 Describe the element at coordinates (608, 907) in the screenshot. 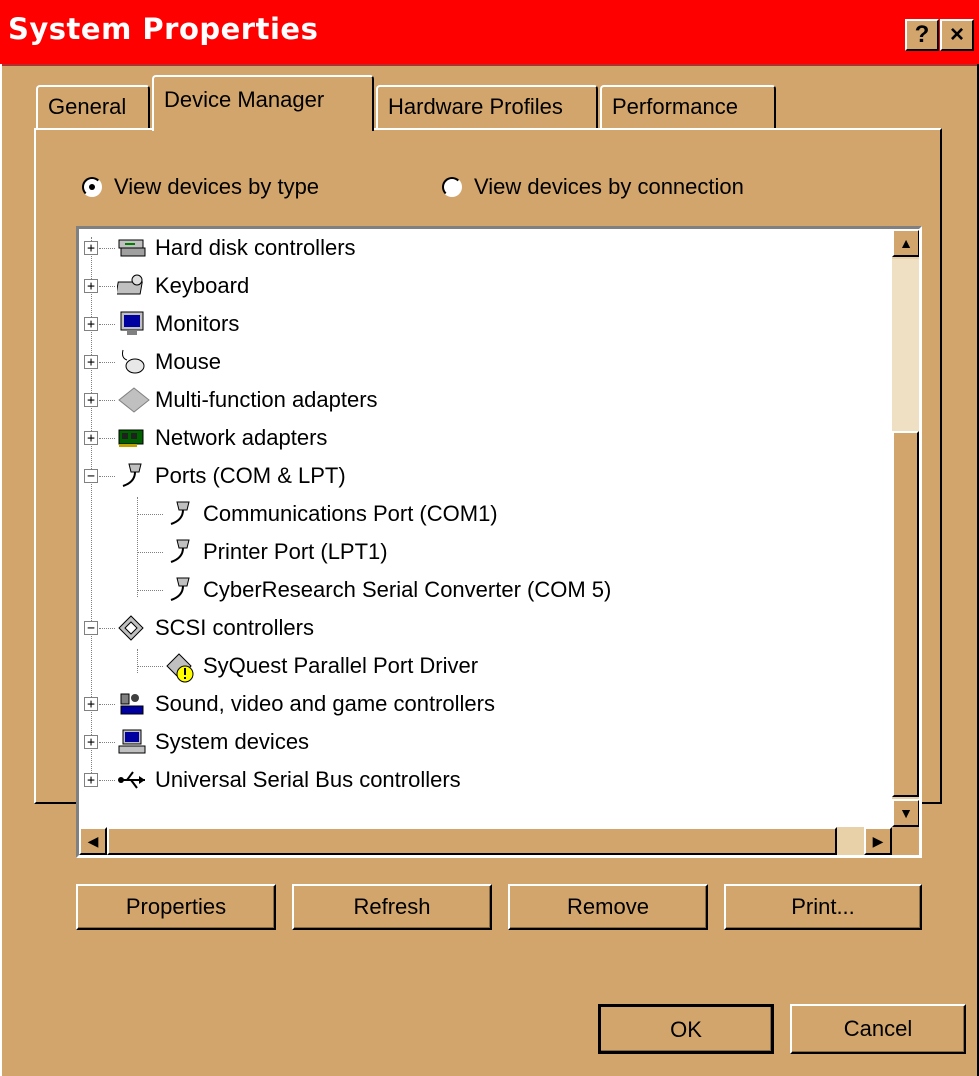

I see `remove-button: Remove` at that location.